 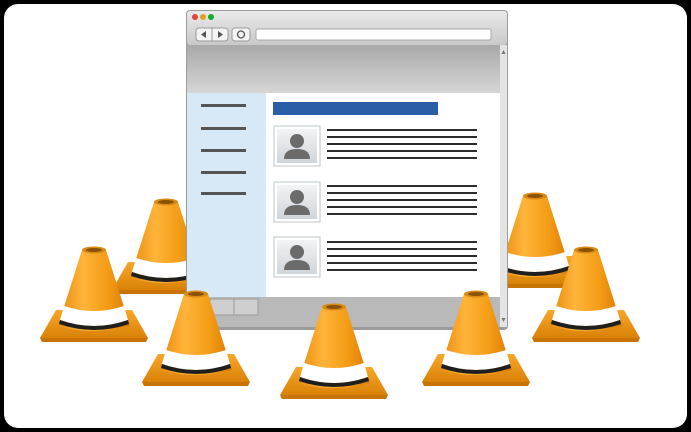 What do you see at coordinates (211, 17) in the screenshot?
I see `zoom-dot-icon` at bounding box center [211, 17].